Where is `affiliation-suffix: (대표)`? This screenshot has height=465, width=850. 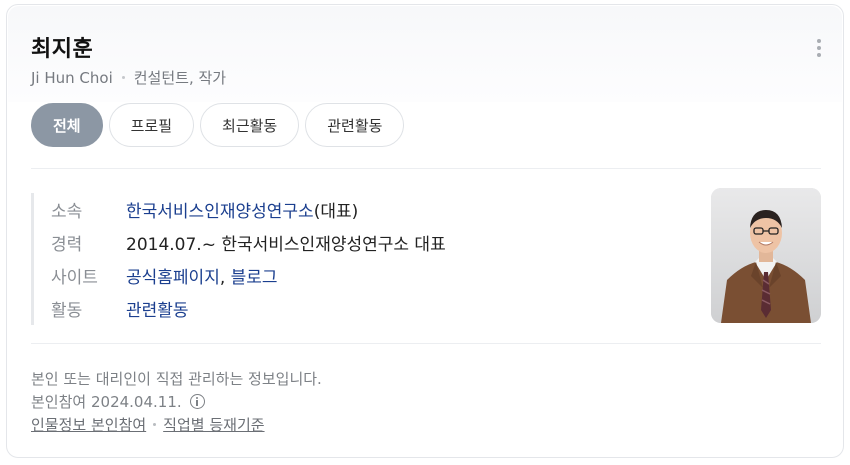
affiliation-suffix: (대표) is located at coordinates (336, 212).